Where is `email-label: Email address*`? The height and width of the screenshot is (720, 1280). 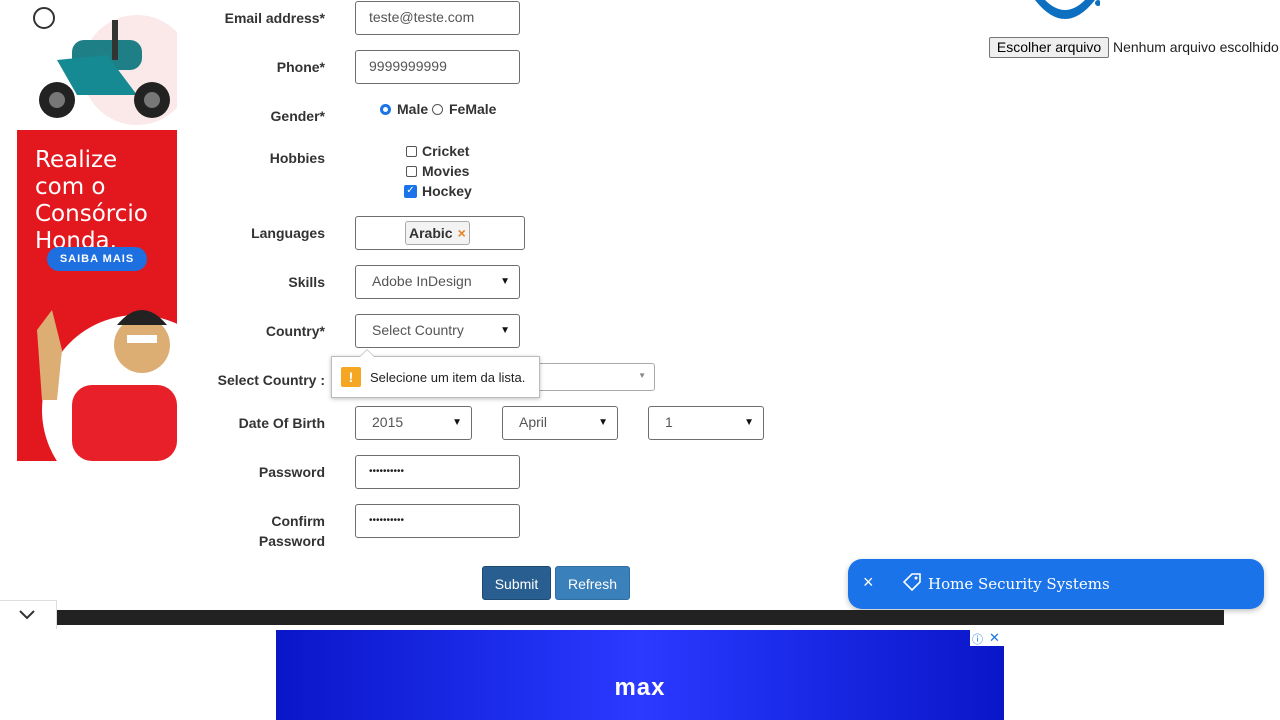 email-label: Email address* is located at coordinates (274, 18).